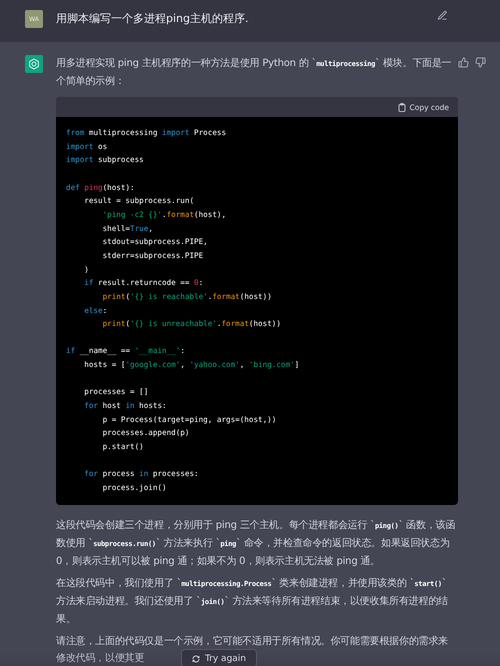 This screenshot has height=666, width=500. Describe the element at coordinates (219, 657) in the screenshot. I see `try-again-button: Try again` at that location.